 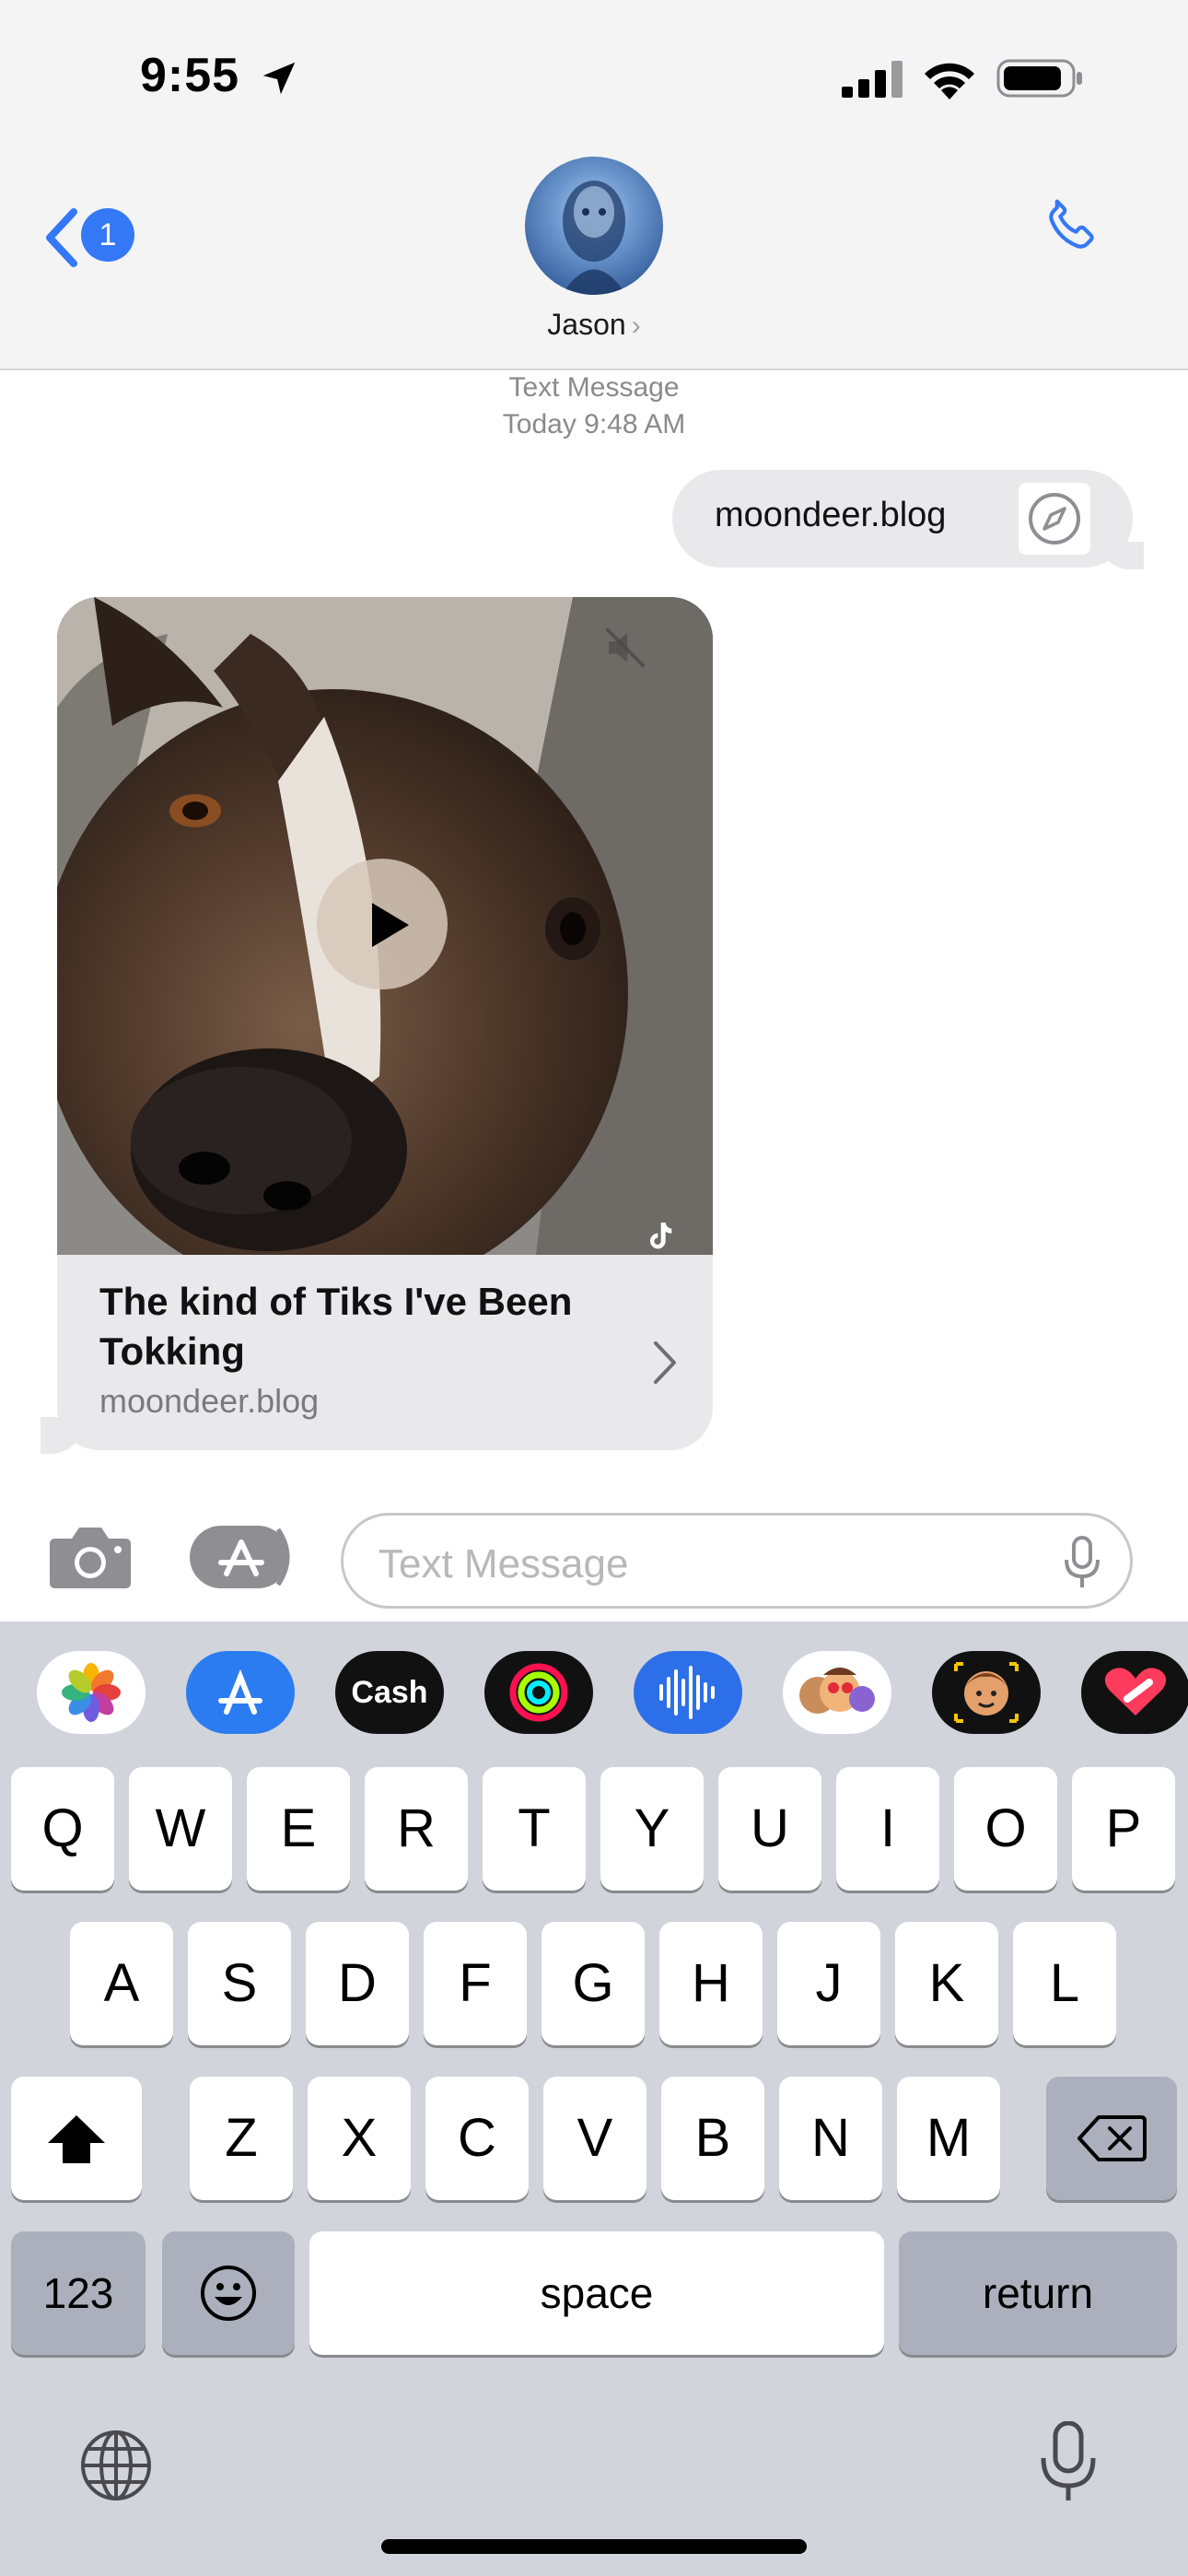 I want to click on key-label: space, so click(x=597, y=2293).